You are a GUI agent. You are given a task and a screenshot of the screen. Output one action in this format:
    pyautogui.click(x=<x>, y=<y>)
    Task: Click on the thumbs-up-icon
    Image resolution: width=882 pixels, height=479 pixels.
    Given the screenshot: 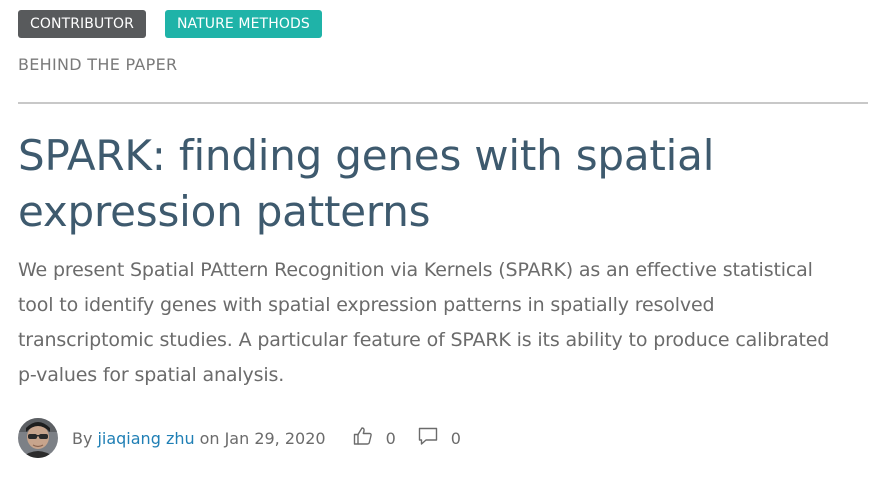 What is the action you would take?
    pyautogui.click(x=362, y=436)
    